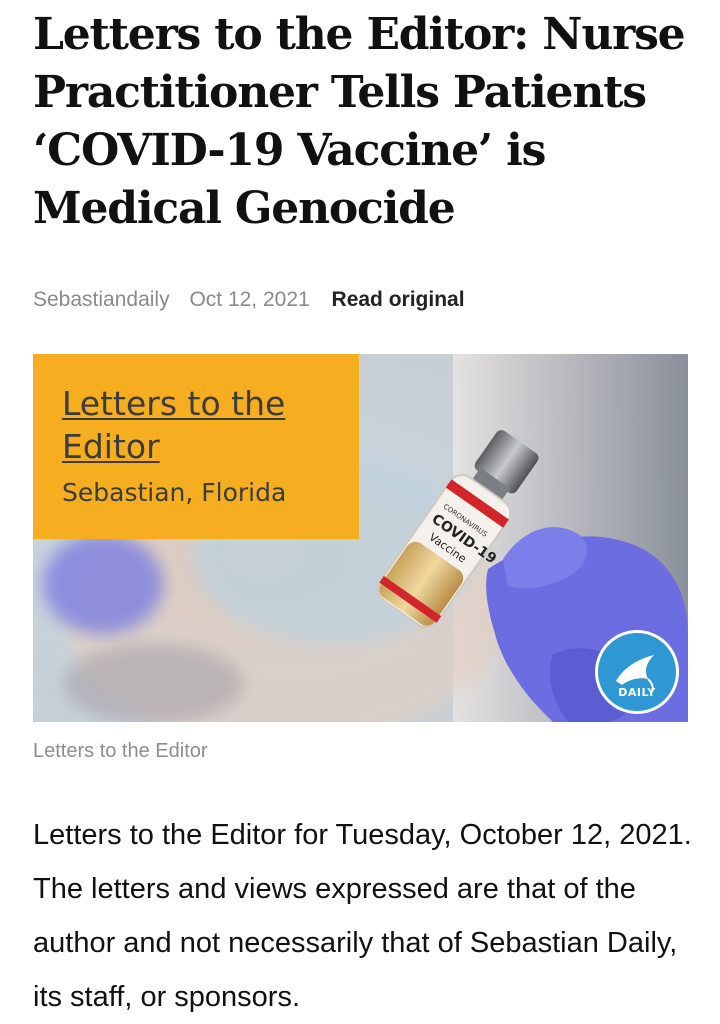 The width and height of the screenshot is (720, 1024). I want to click on letters-label-box: Letters to the Editor Sebastian, Florida, so click(196, 446).